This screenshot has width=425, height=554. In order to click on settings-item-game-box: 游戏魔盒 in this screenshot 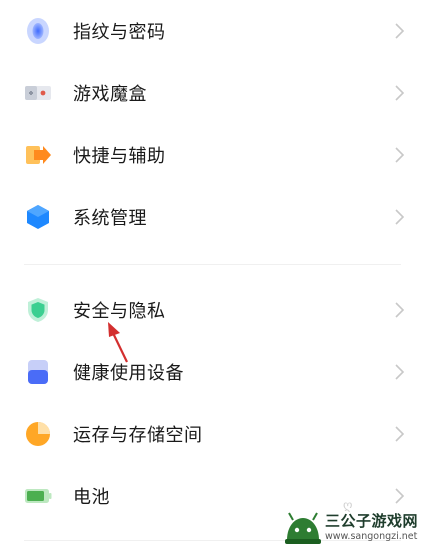, I will do `click(212, 93)`.